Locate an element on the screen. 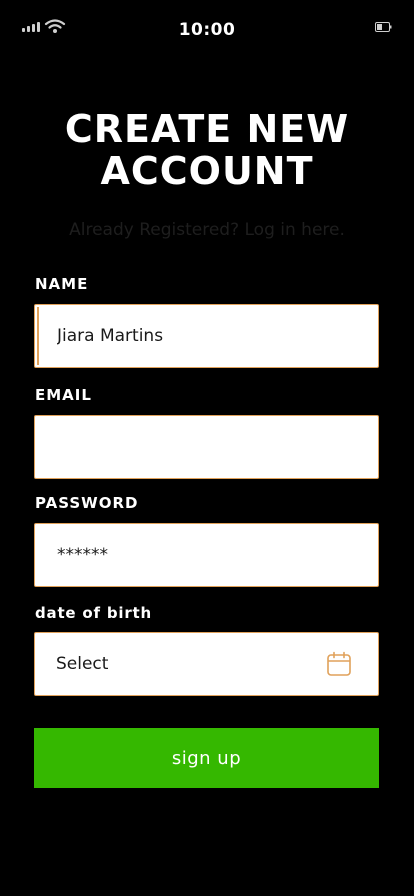 The image size is (414, 896). password-field-box is located at coordinates (206, 555).